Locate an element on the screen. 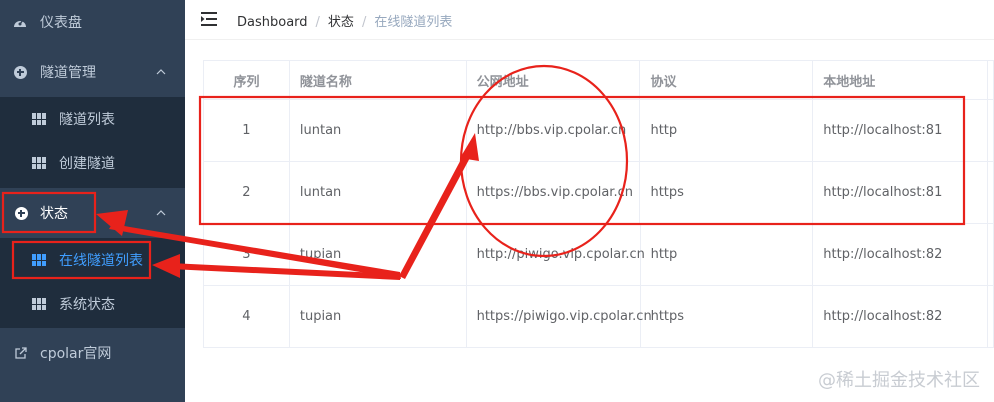  cell-index: 4 is located at coordinates (247, 316).